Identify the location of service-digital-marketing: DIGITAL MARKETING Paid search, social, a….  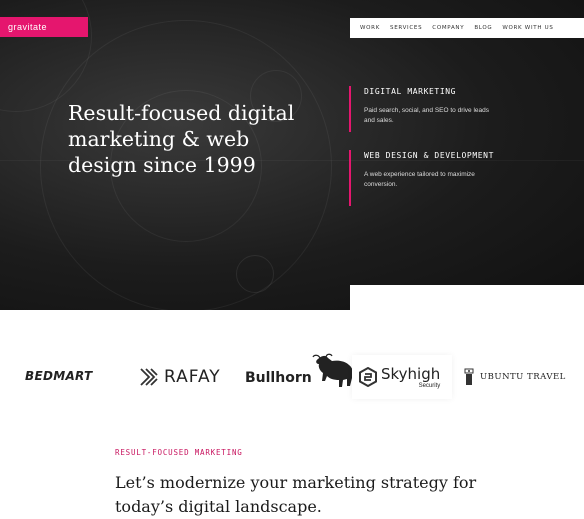
(439, 109).